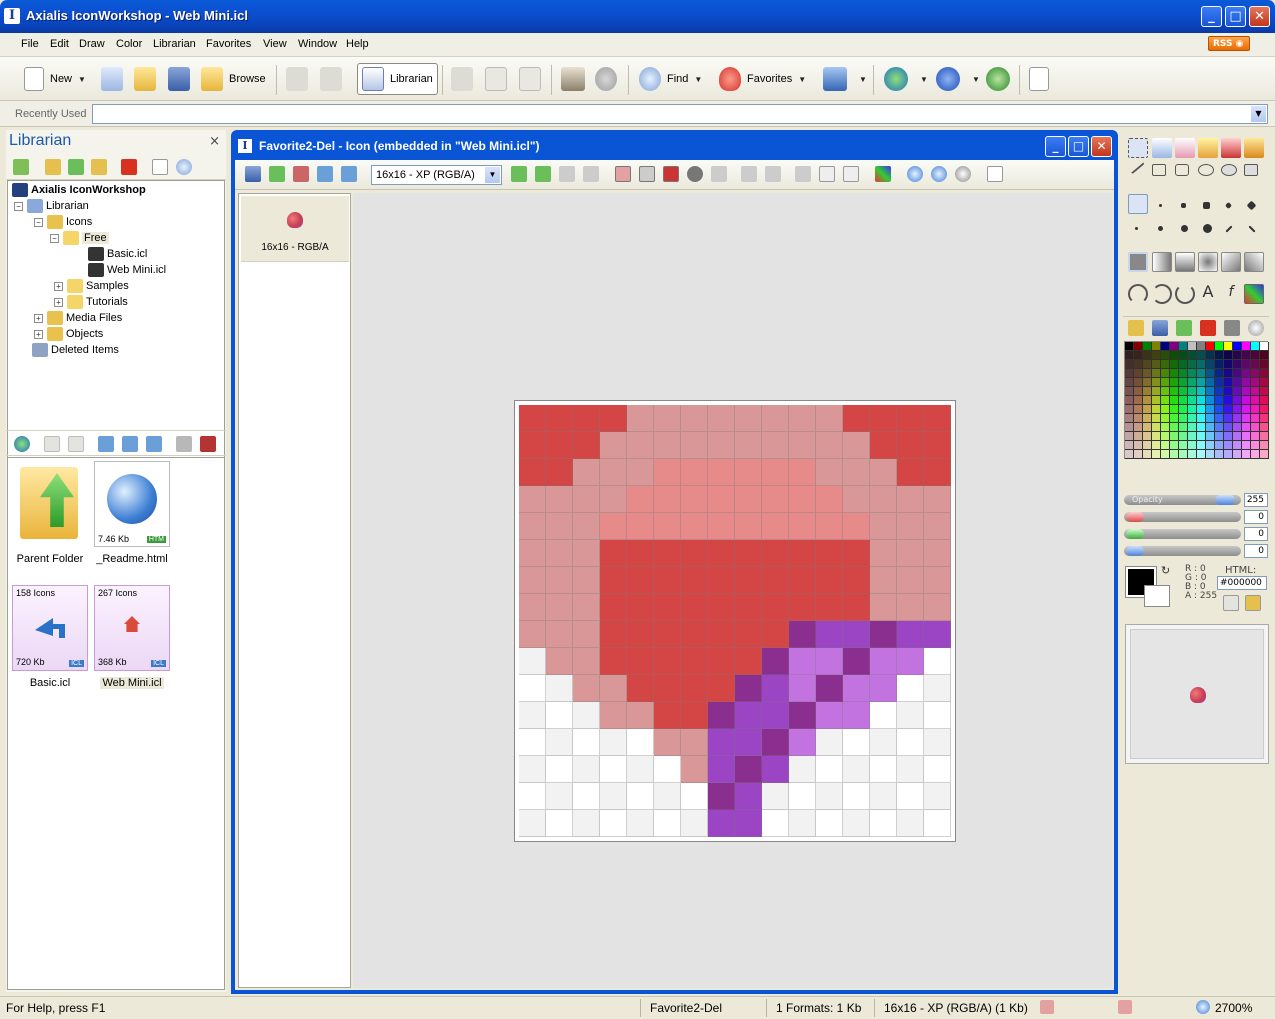 This screenshot has width=1275, height=1019. I want to click on open-folder-icon, so click(148, 79).